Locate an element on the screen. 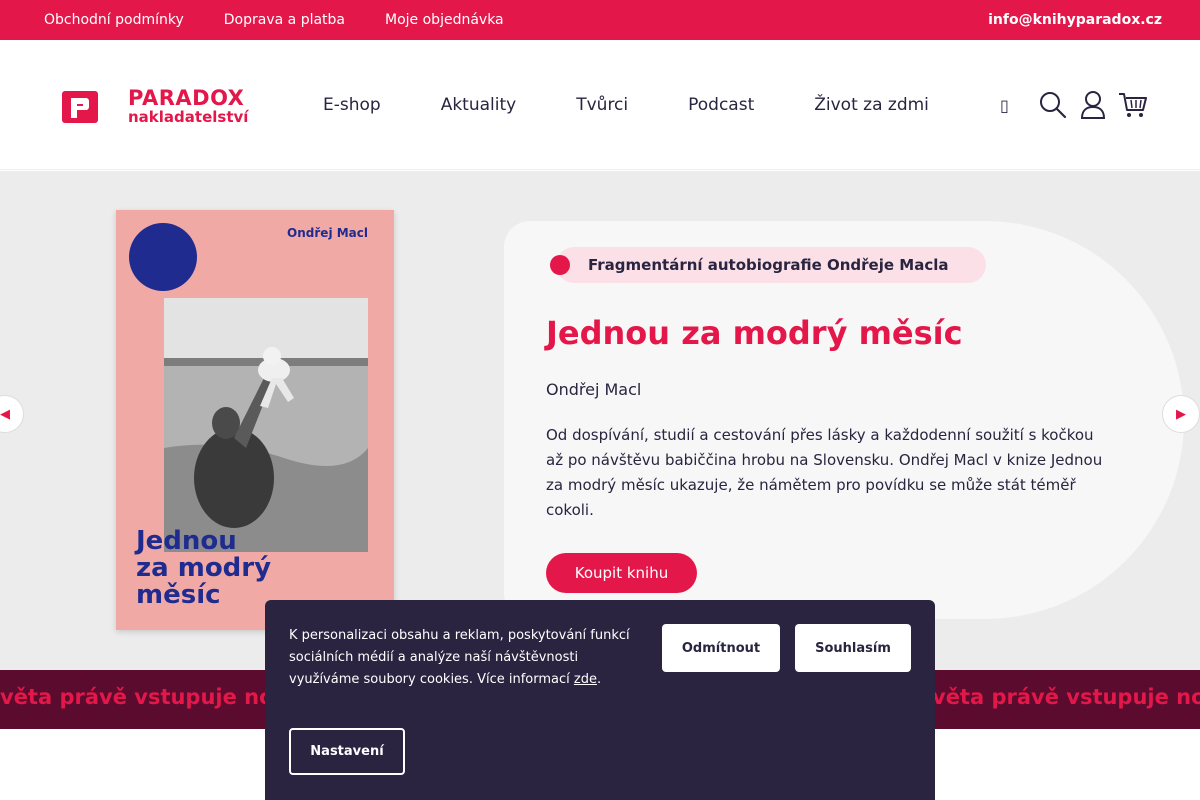  cover-title-line3: měsíc is located at coordinates (178, 595).